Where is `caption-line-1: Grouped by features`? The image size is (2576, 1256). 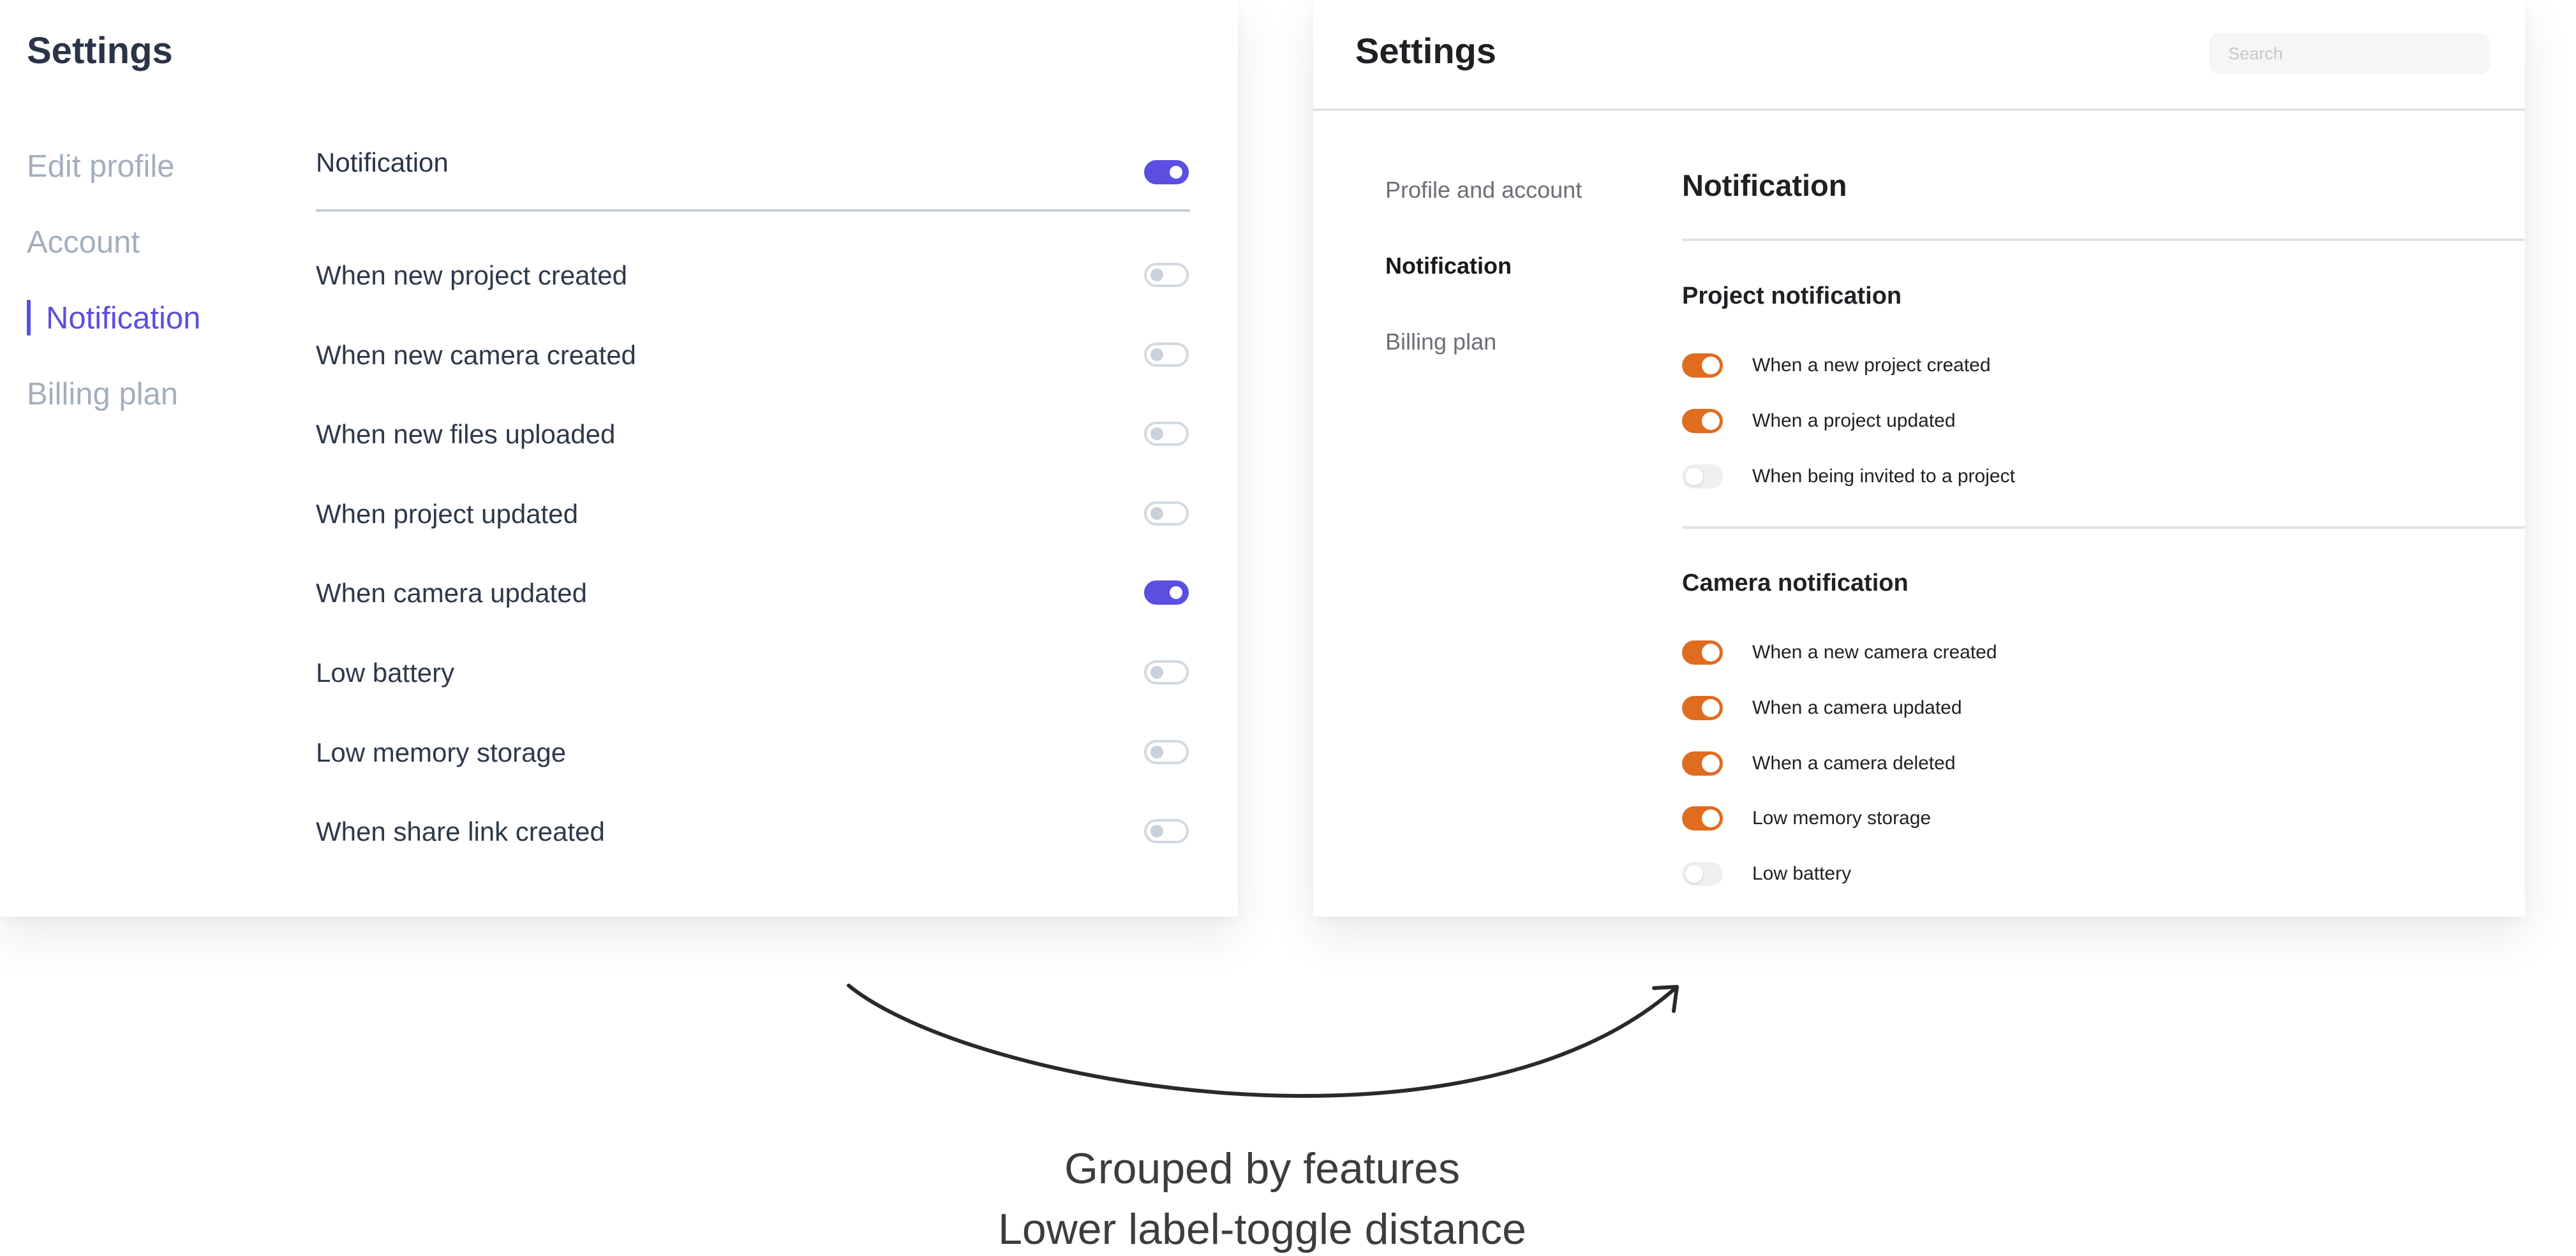 caption-line-1: Grouped by features is located at coordinates (1262, 1168).